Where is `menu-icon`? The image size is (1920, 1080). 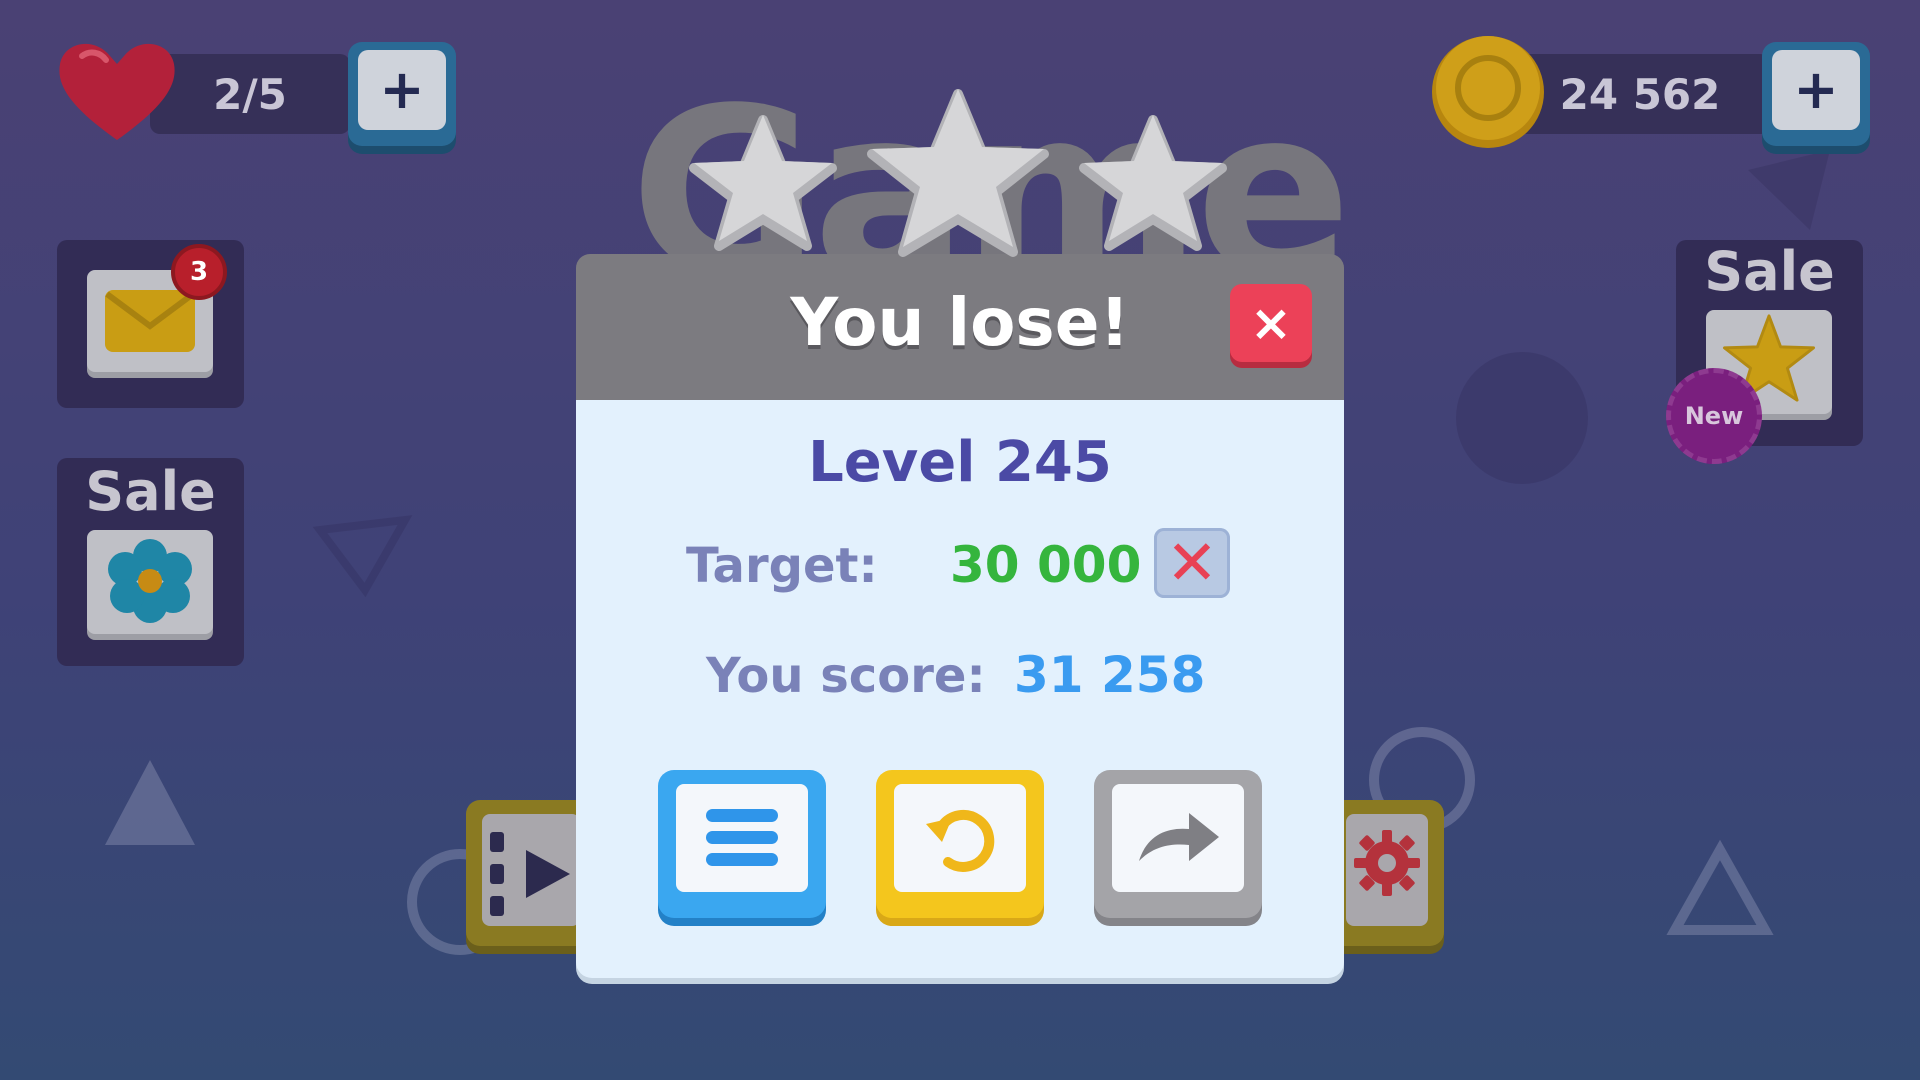
menu-icon is located at coordinates (742, 837).